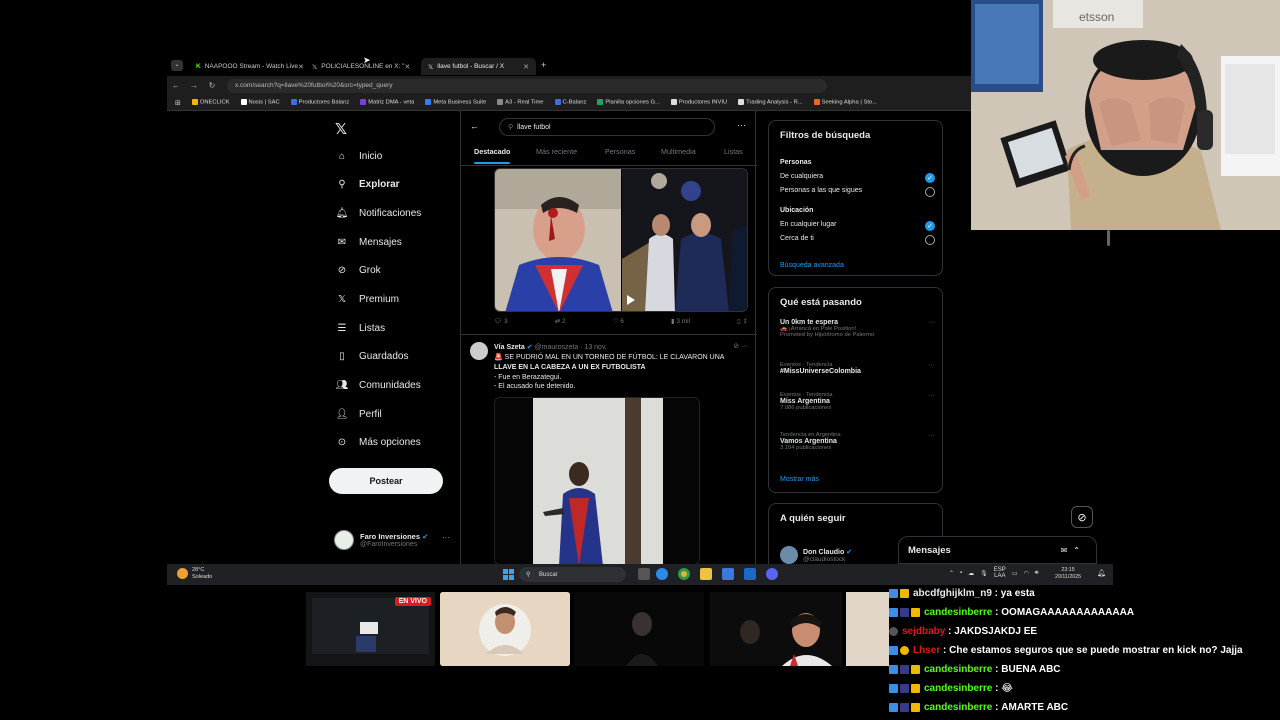 The image size is (1280, 720). What do you see at coordinates (378, 385) in the screenshot?
I see `nav-item-comunidades: 👥︎ Comunidades` at bounding box center [378, 385].